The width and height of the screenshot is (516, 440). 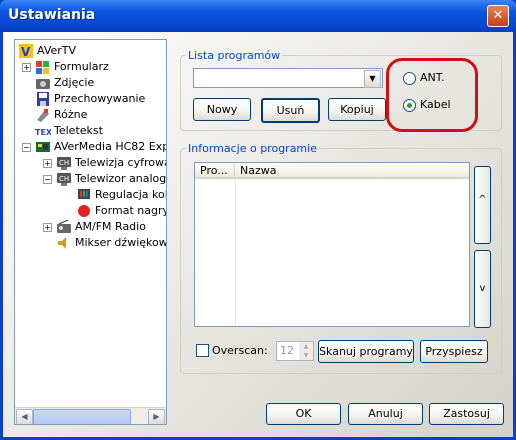 What do you see at coordinates (43, 147) in the screenshot?
I see `device-icon` at bounding box center [43, 147].